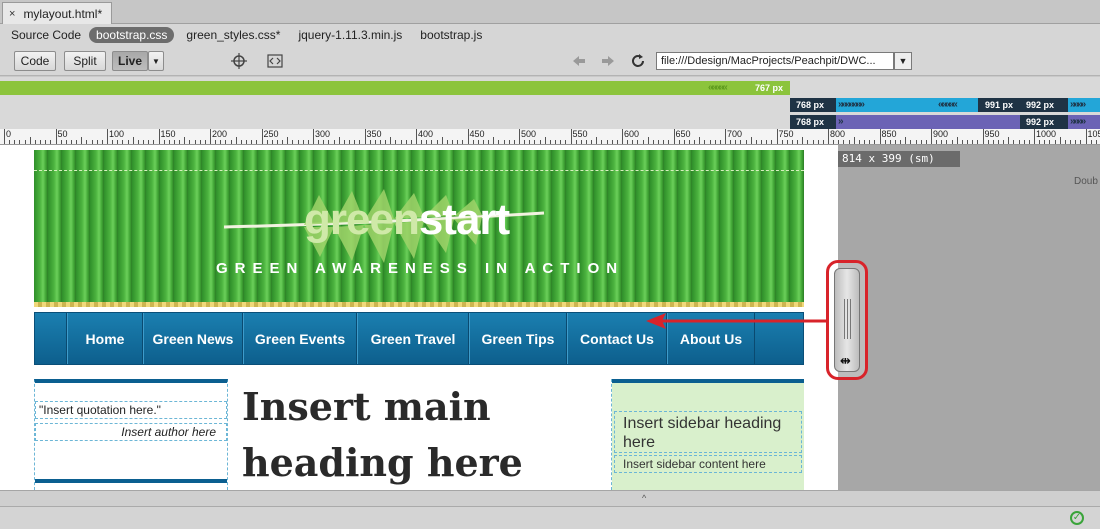 The image size is (1100, 529). What do you see at coordinates (362, 219) in the screenshot?
I see `logo-green: green` at bounding box center [362, 219].